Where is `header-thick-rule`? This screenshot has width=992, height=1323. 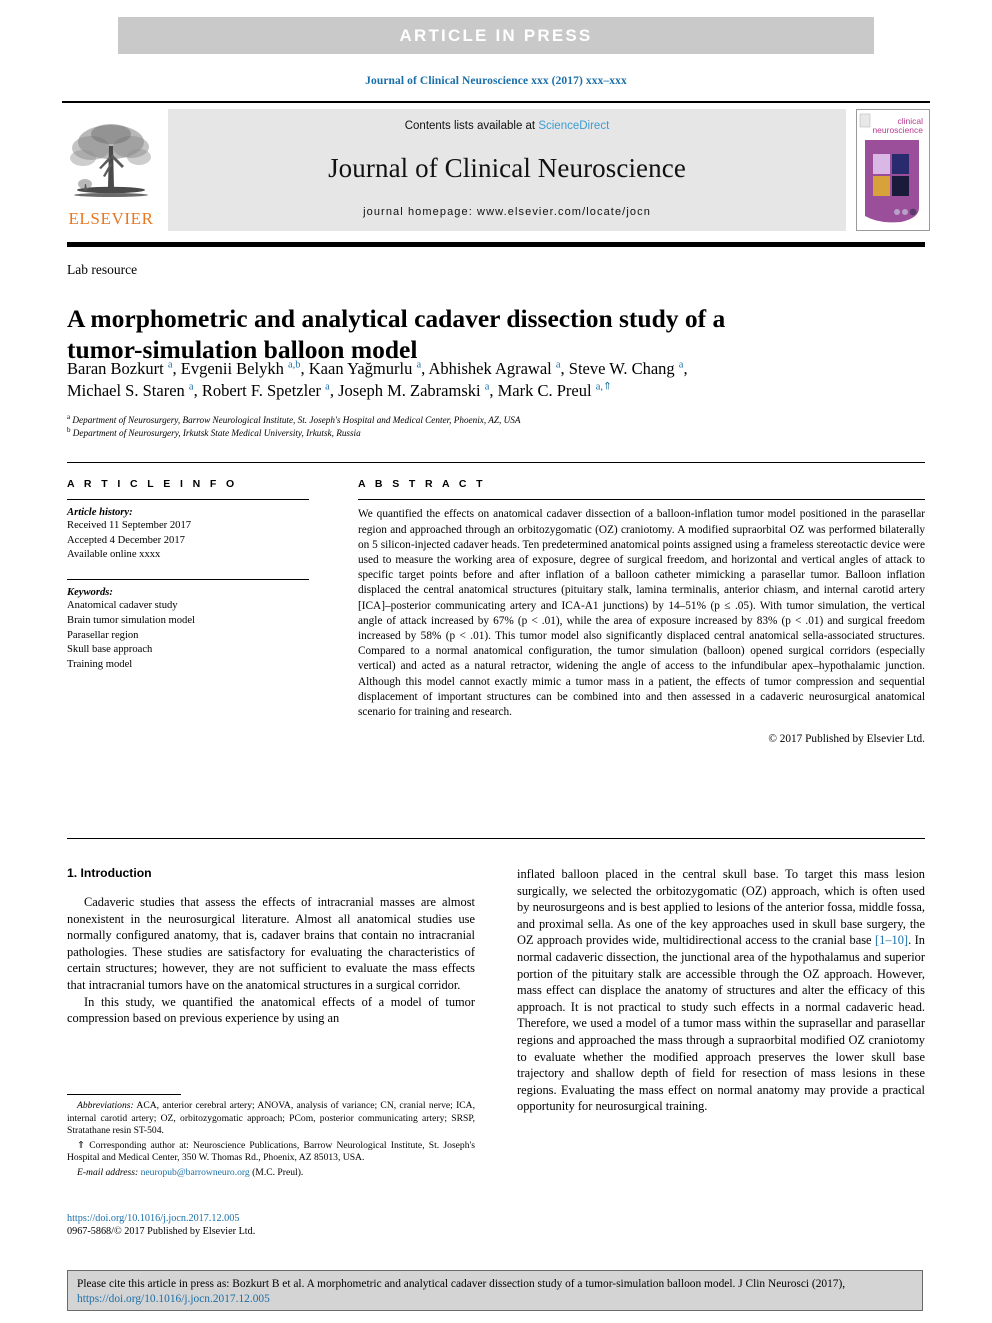
header-thick-rule is located at coordinates (496, 244).